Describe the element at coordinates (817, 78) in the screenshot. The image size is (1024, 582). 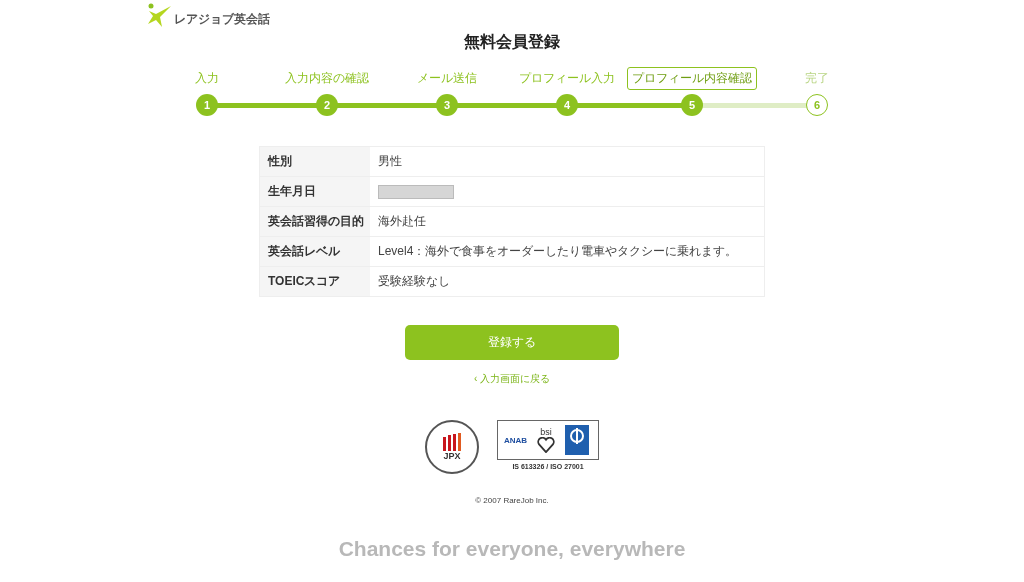
I see `step-label: 完了` at that location.